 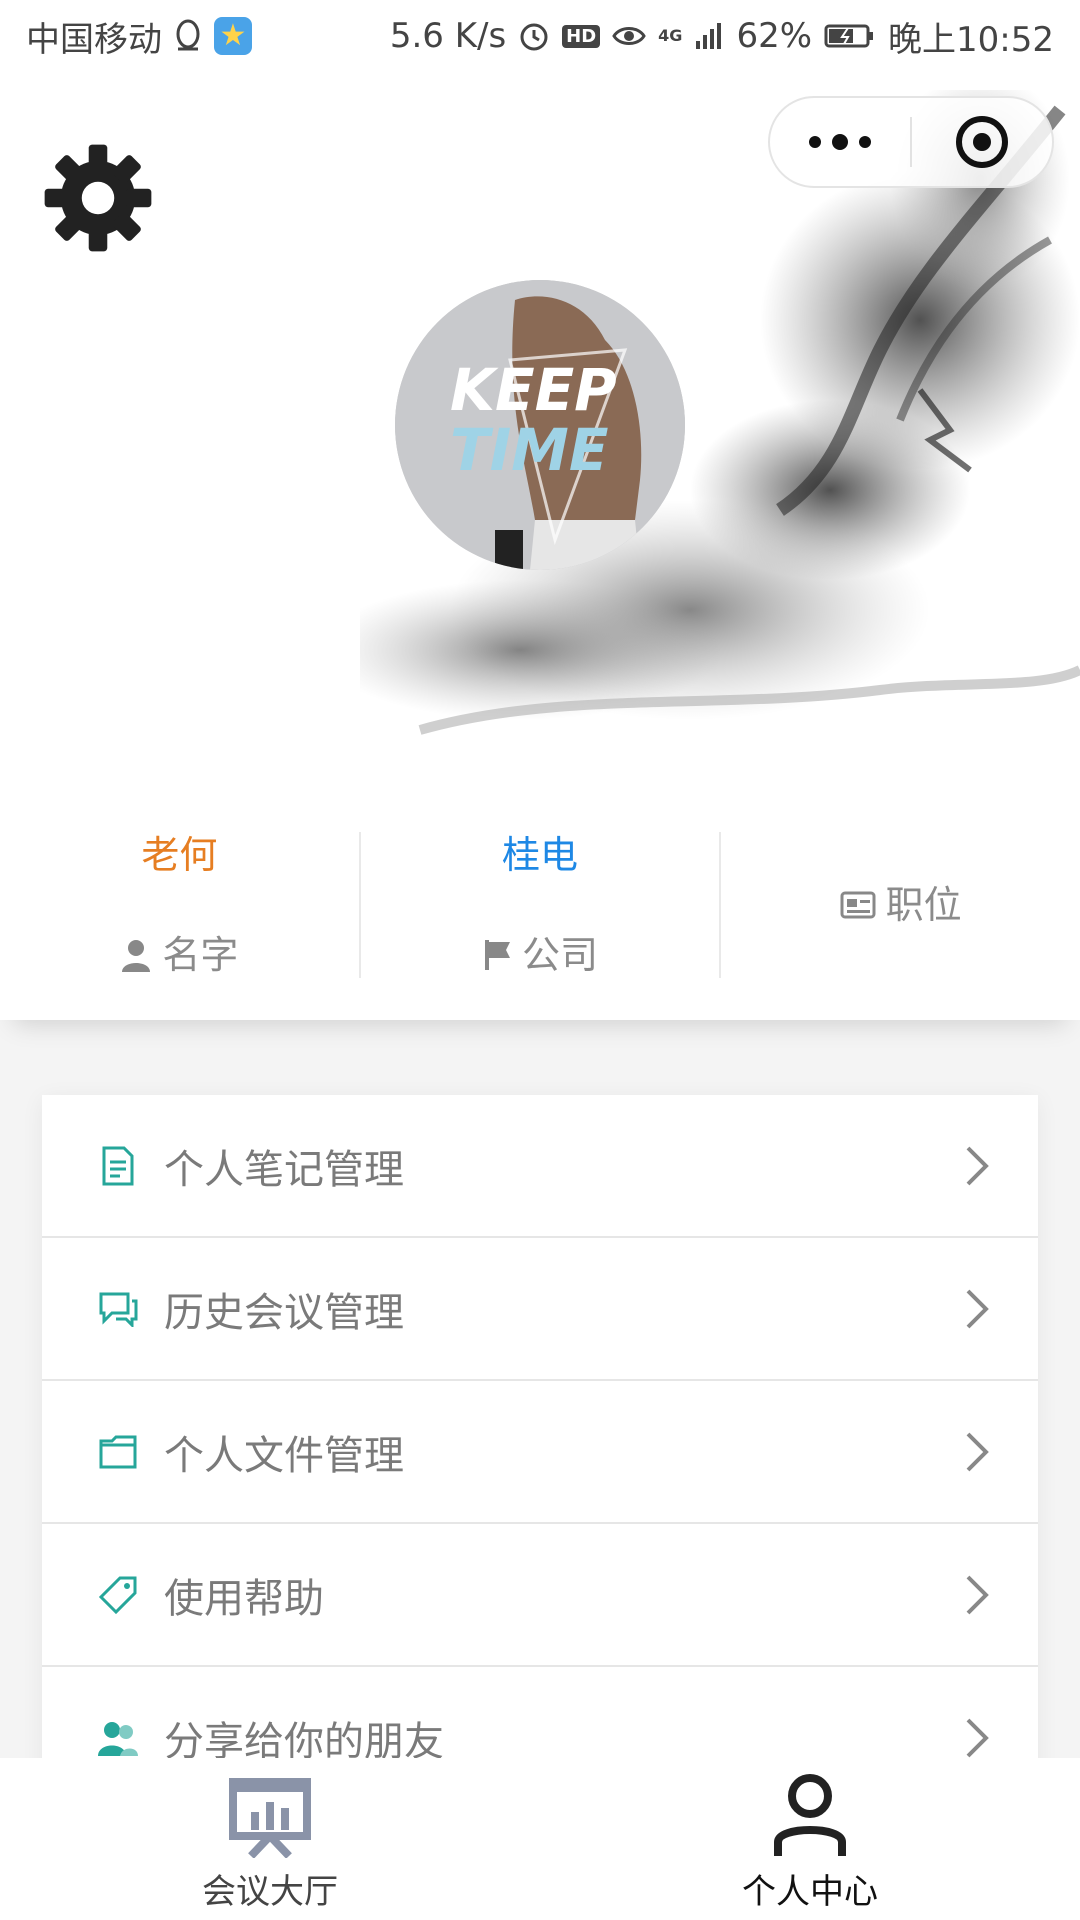 I want to click on position-label: 职位, so click(x=923, y=905).